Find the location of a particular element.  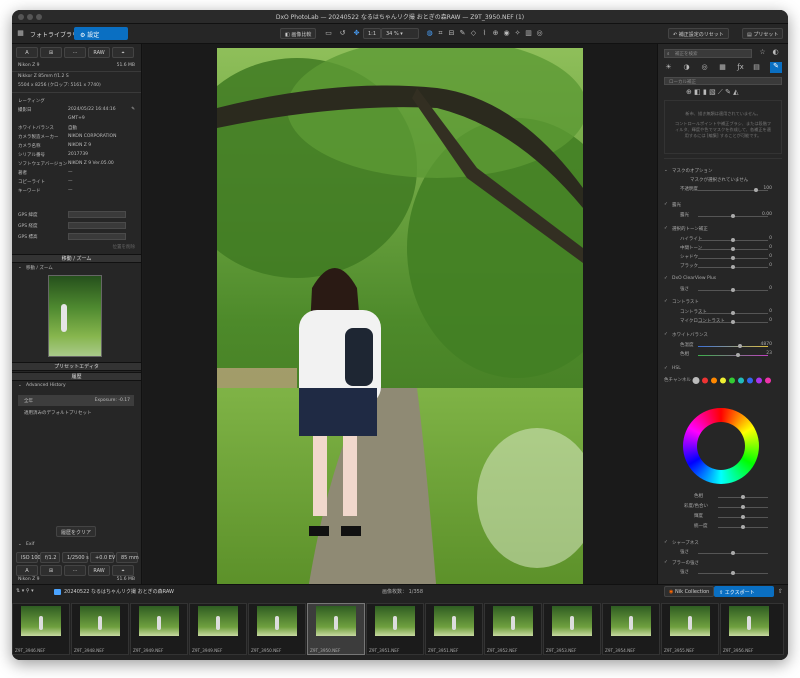

effects-icon: ƒx is located at coordinates (740, 67).